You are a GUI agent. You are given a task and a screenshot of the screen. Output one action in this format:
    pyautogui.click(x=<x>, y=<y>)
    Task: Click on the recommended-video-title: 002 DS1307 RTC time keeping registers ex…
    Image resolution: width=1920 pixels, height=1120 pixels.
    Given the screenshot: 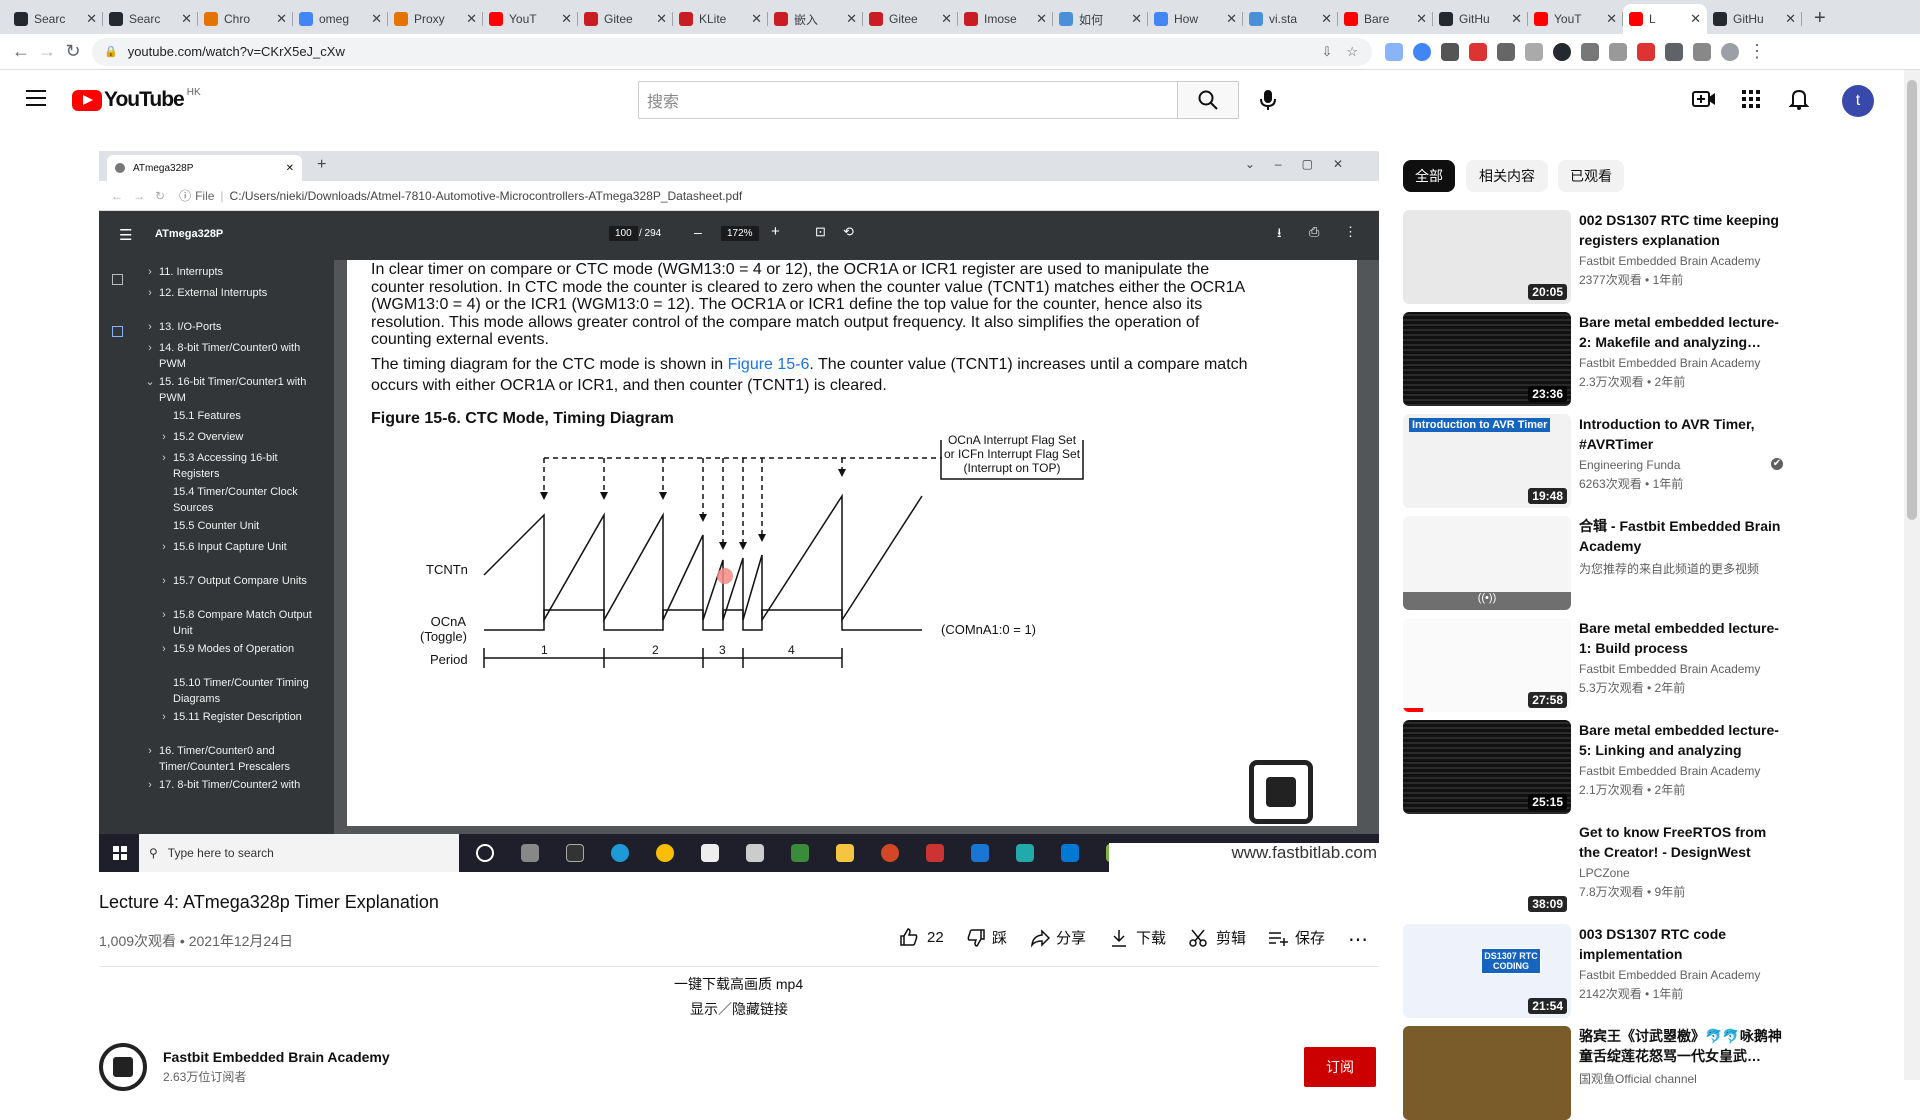 What is the action you would take?
    pyautogui.click(x=1681, y=230)
    